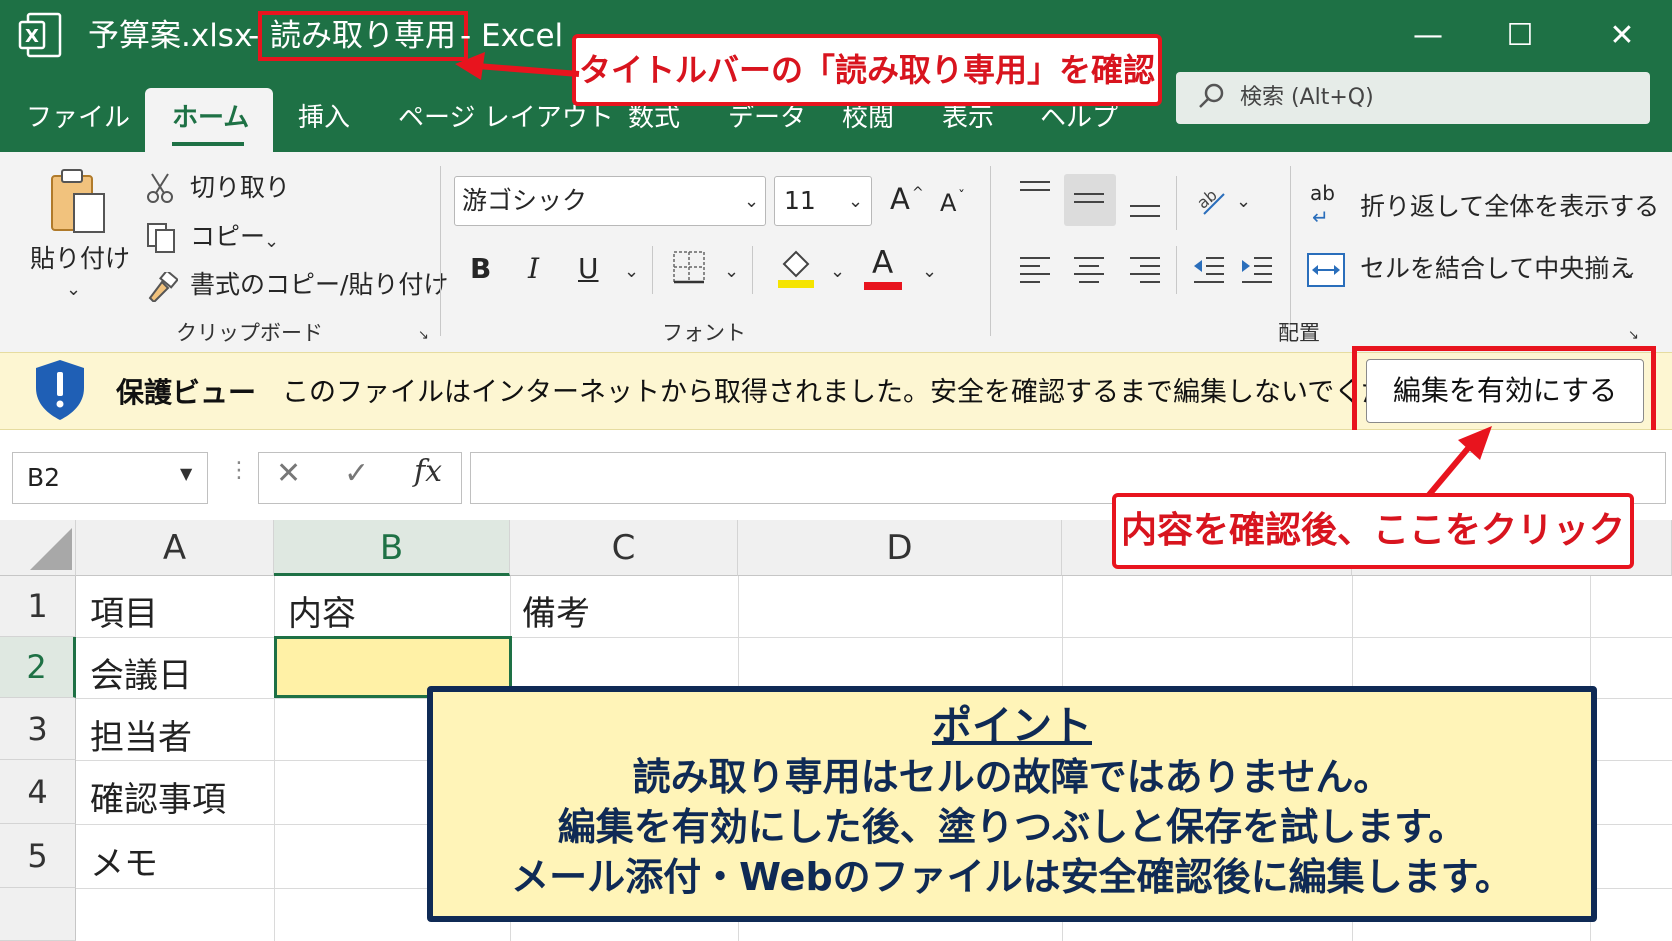 The width and height of the screenshot is (1672, 941). What do you see at coordinates (1089, 269) in the screenshot?
I see `align-center-icon` at bounding box center [1089, 269].